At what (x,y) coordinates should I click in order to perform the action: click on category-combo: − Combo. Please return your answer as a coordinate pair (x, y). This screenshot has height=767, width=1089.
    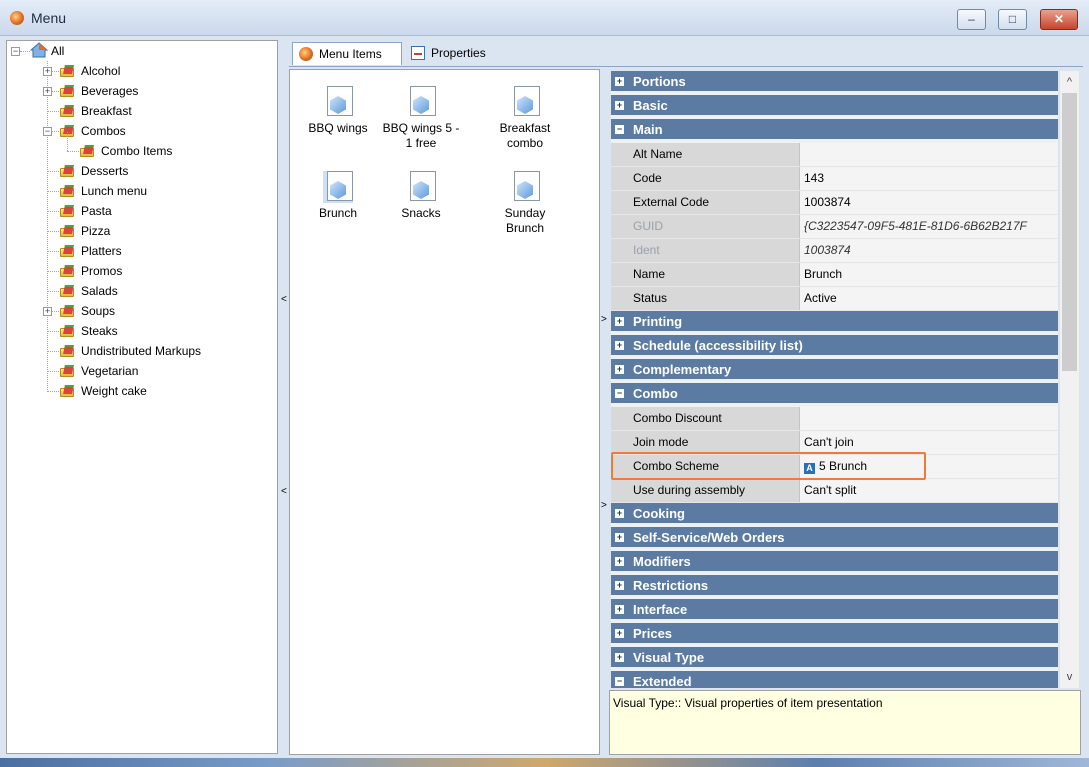
    Looking at the image, I should click on (834, 394).